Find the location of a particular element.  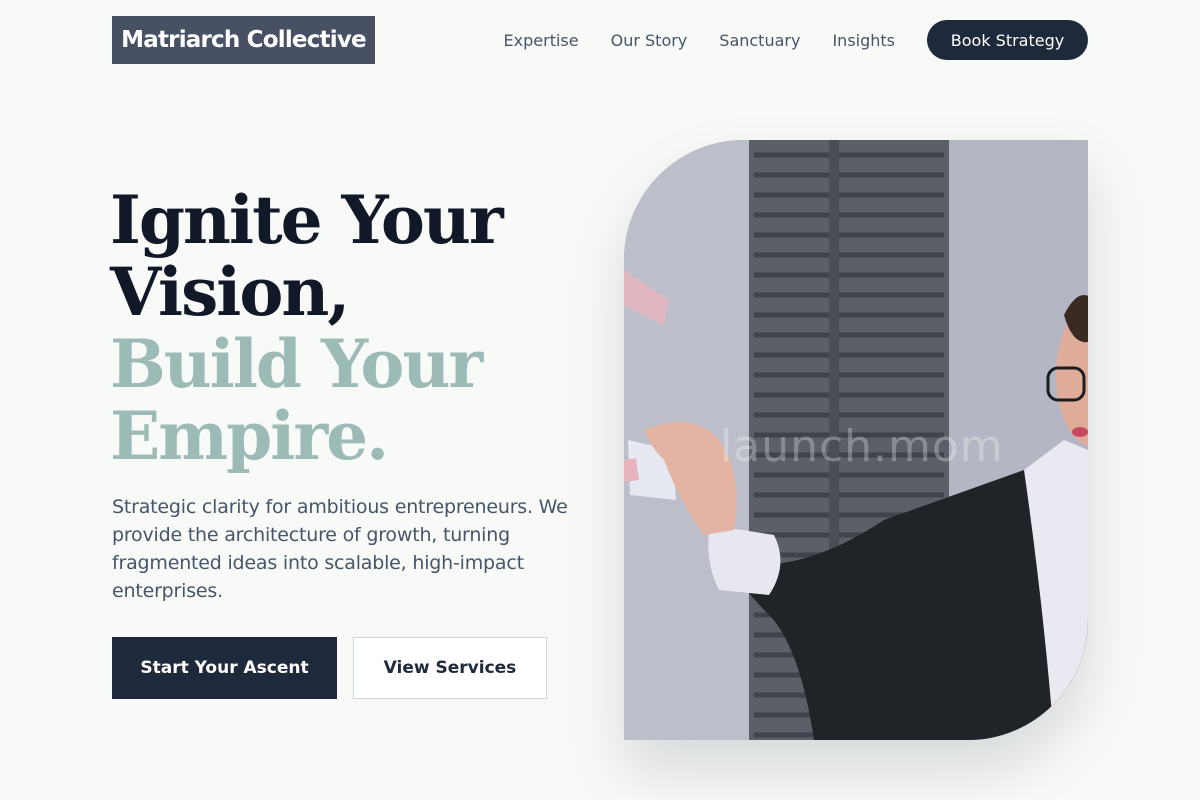

headline-line-4: Empire. is located at coordinates (249, 436).